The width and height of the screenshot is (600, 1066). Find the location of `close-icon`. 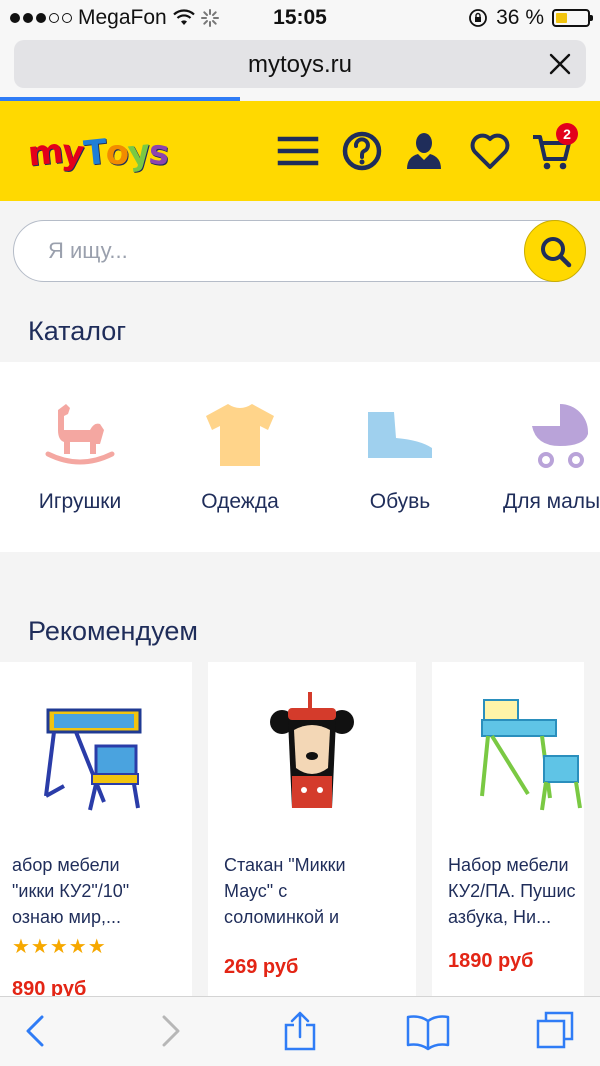

close-icon is located at coordinates (560, 64).